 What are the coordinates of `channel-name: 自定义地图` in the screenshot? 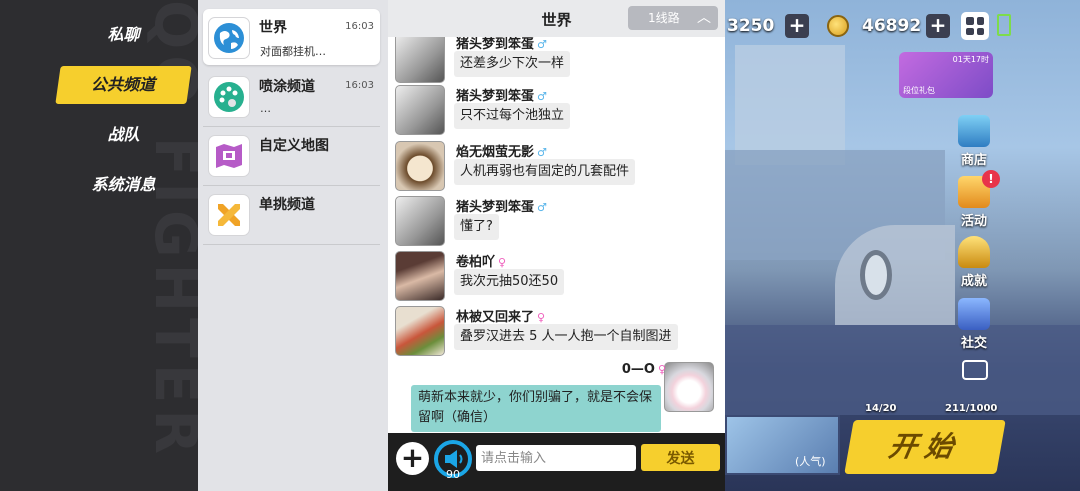 It's located at (294, 146).